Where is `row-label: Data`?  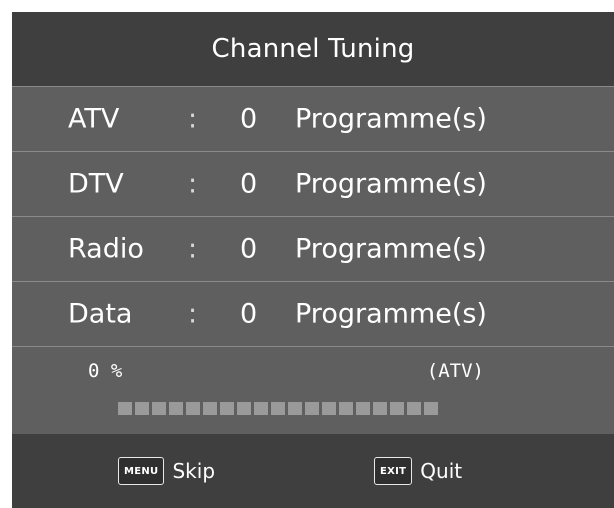 row-label: Data is located at coordinates (100, 314).